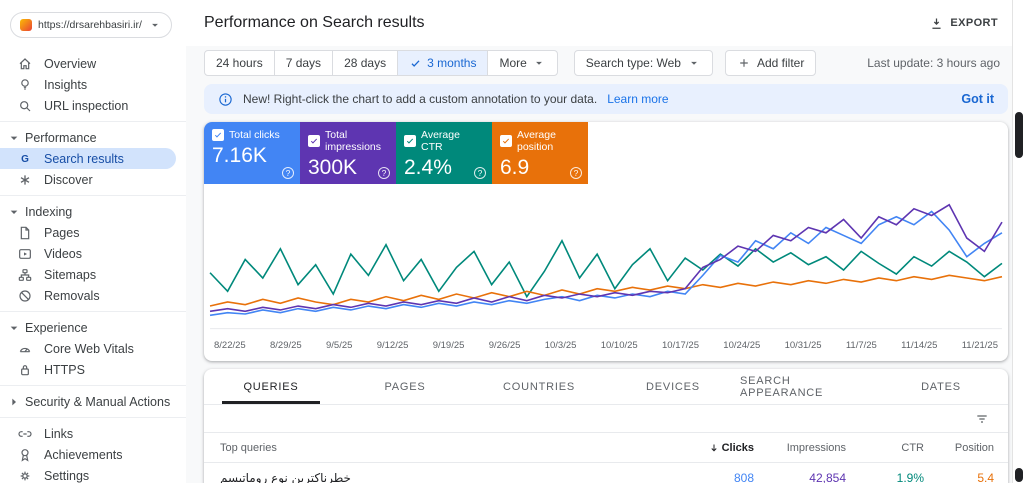 The image size is (1024, 483). I want to click on file-icon, so click(25, 233).